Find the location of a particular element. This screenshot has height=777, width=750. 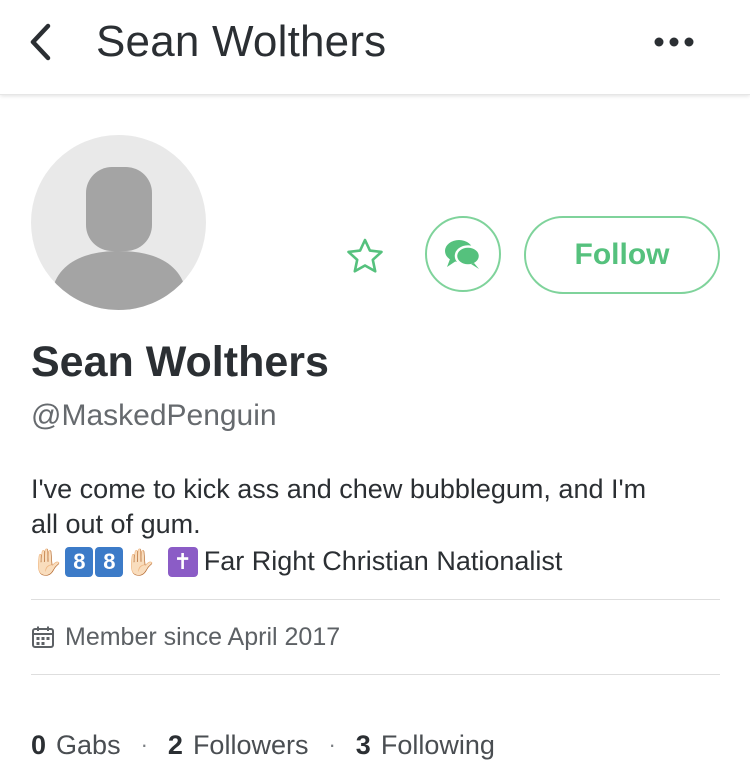

profile-stats: 0 Gabs · 2 Followers · 3 Following is located at coordinates (263, 745).